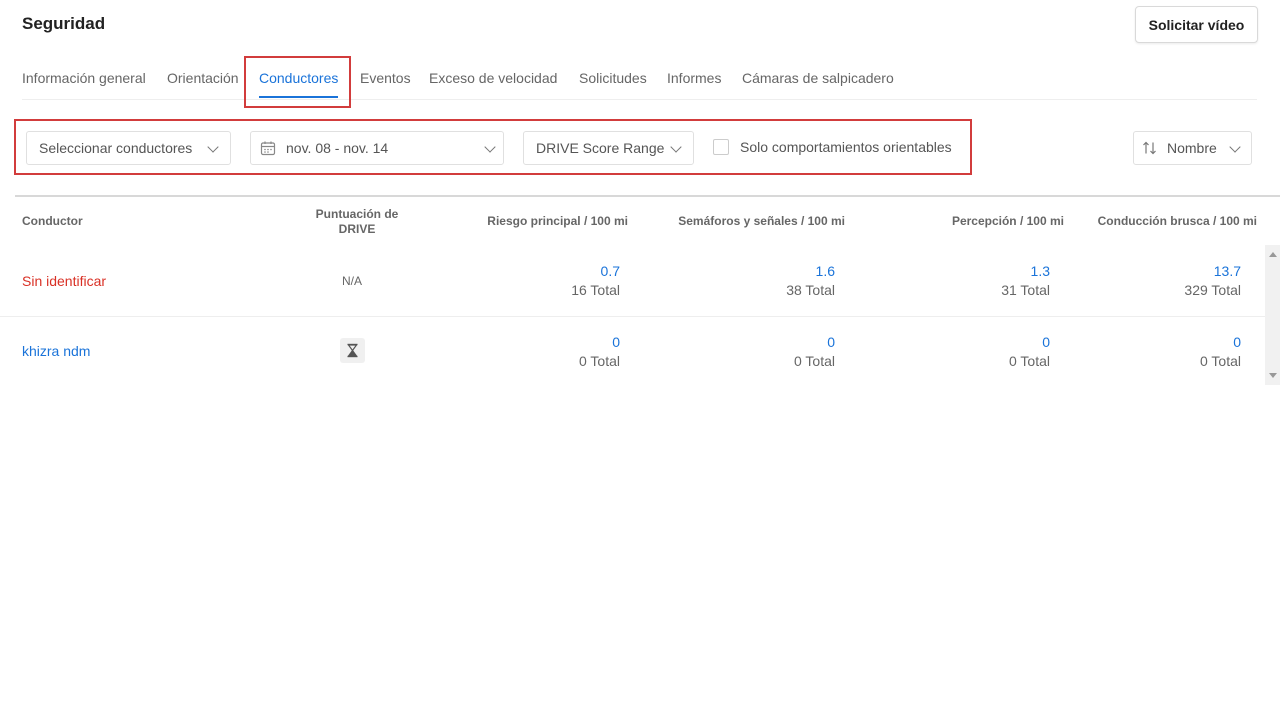  I want to click on section-divider, so click(647, 196).